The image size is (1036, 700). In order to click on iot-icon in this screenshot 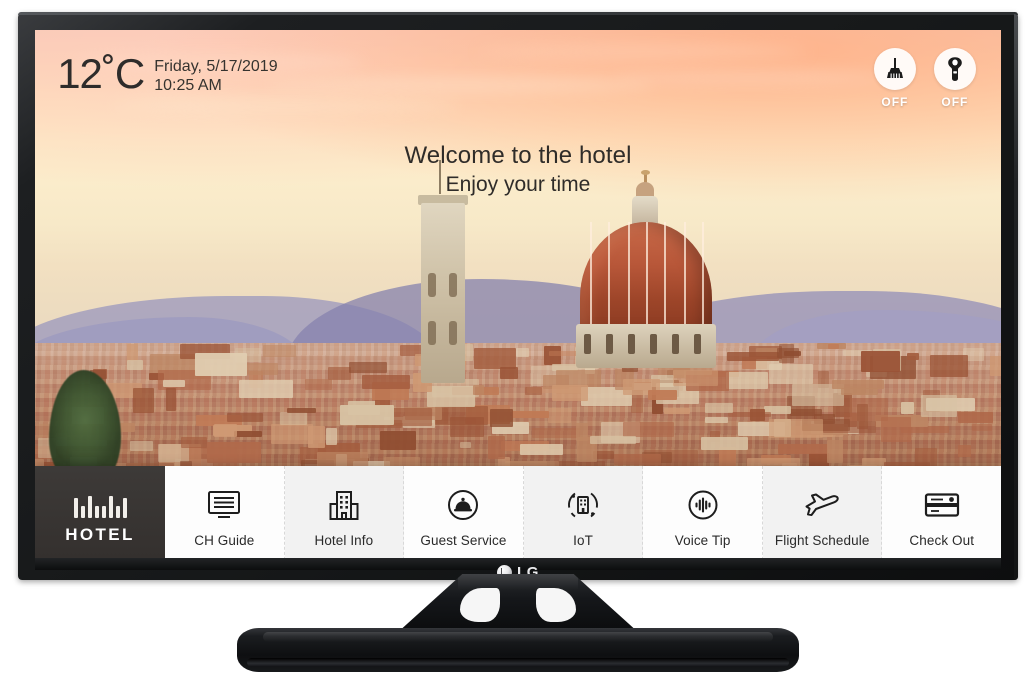, I will do `click(583, 505)`.